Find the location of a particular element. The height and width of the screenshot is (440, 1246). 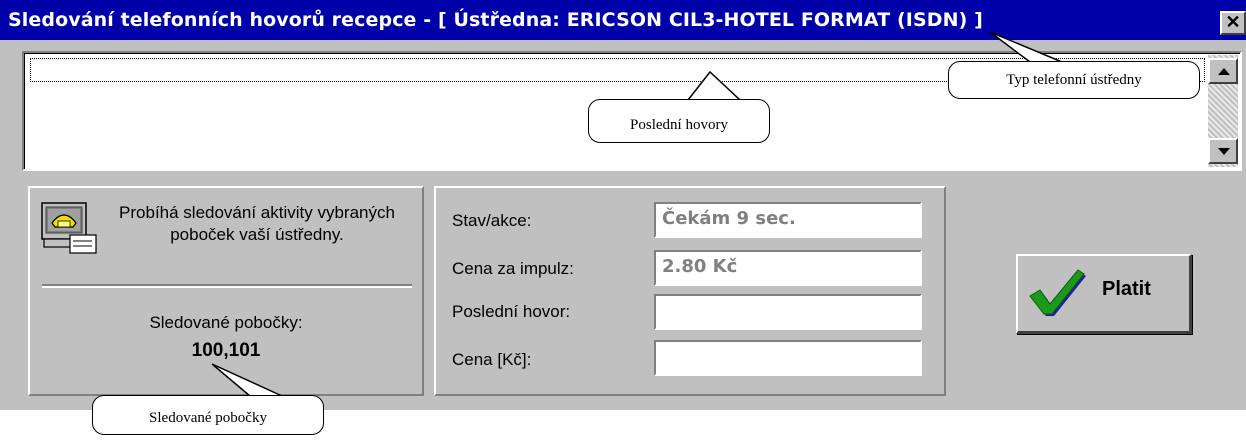

callout-last-calls: Poslední hovory is located at coordinates (679, 121).